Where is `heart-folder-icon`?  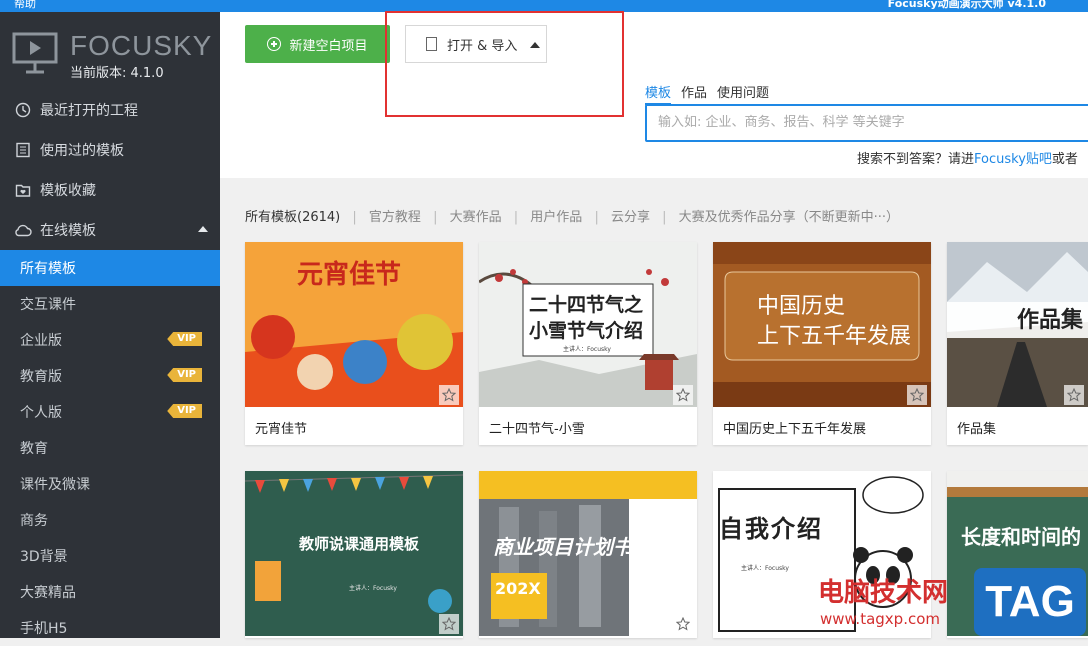
heart-folder-icon is located at coordinates (23, 190).